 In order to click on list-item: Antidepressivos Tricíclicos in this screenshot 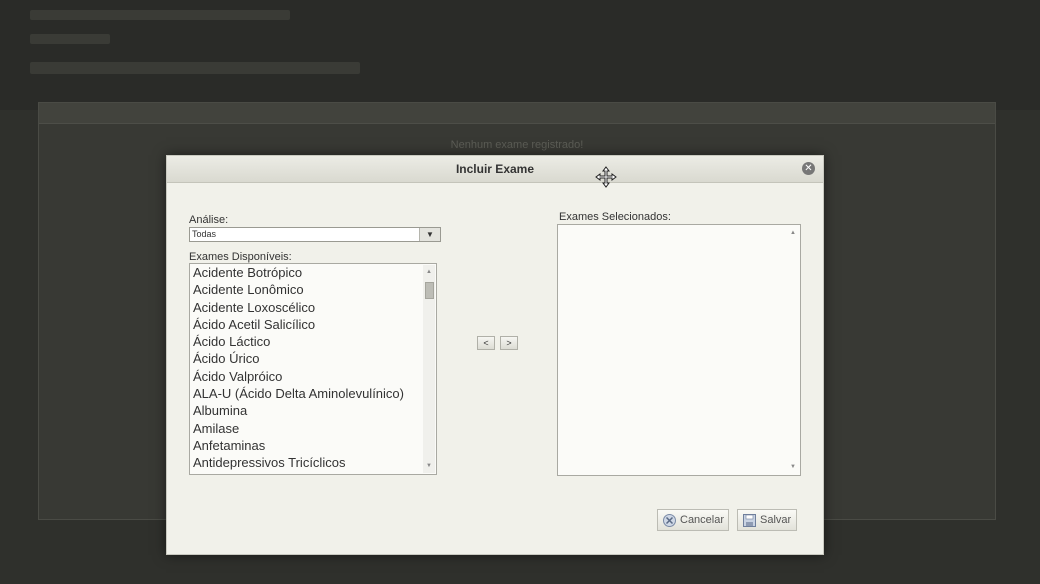, I will do `click(313, 462)`.